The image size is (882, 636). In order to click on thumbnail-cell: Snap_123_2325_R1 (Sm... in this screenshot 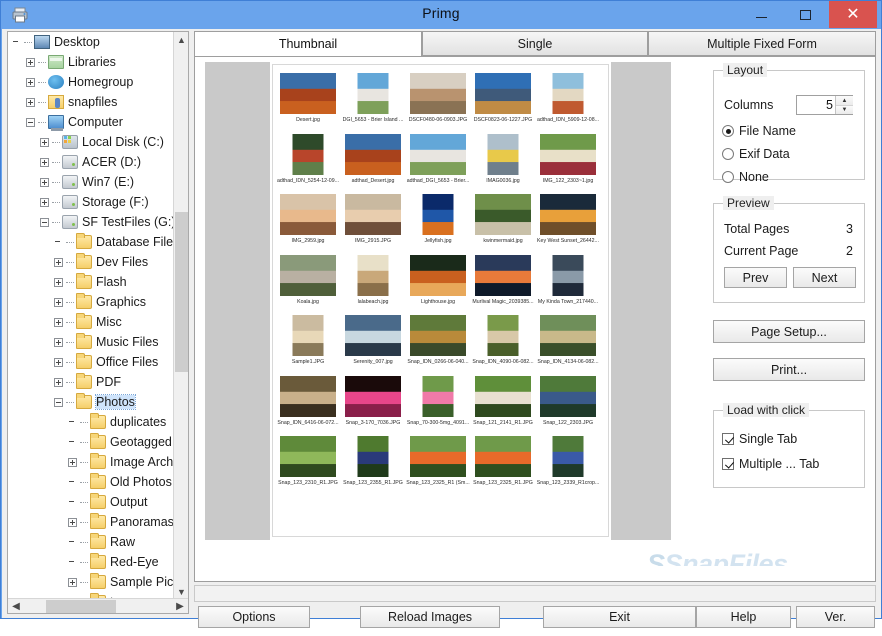, I will do `click(438, 465)`.